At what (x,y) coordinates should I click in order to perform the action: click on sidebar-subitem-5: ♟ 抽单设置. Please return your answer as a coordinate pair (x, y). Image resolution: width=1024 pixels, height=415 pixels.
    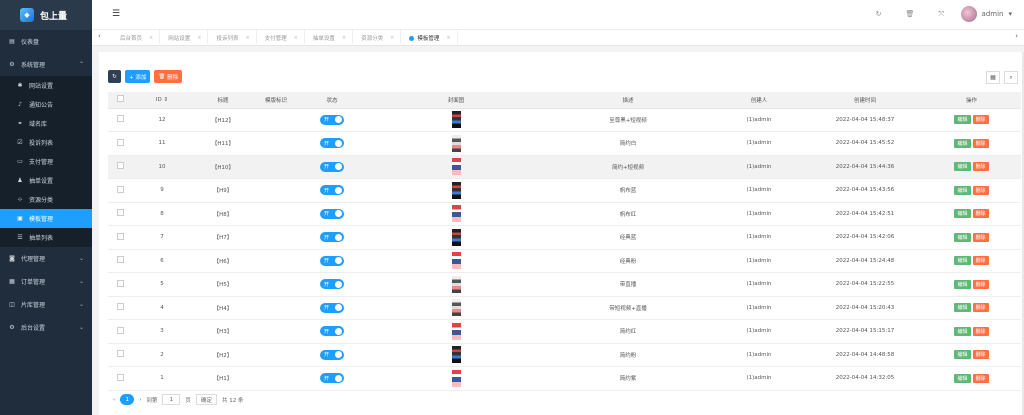
    Looking at the image, I should click on (46, 180).